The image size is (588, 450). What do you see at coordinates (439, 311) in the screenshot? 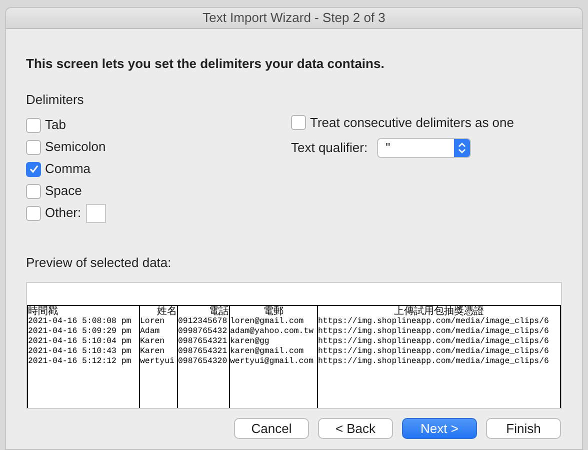
I see `column-header: 上傳試用包抽獎憑證` at bounding box center [439, 311].